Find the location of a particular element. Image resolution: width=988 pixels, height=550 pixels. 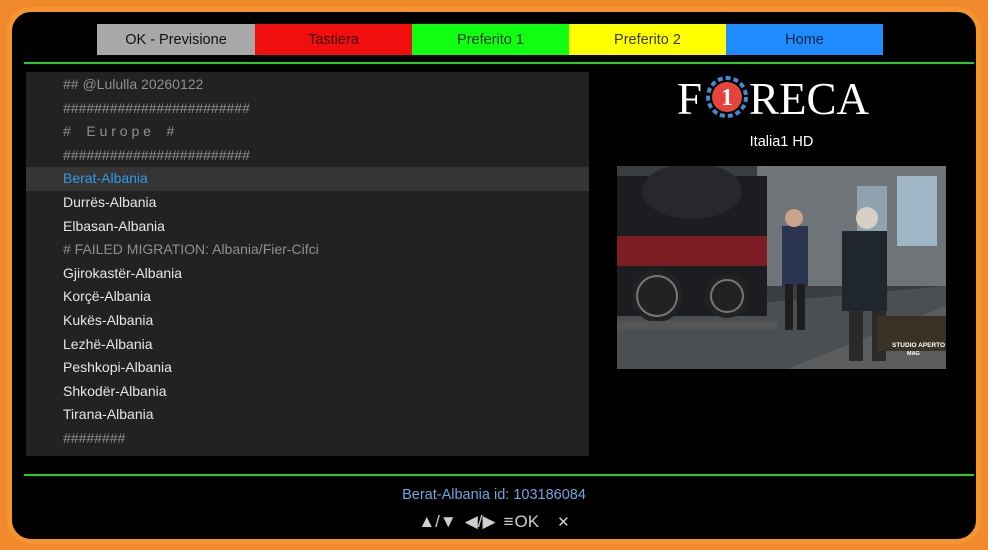

bottom-separator is located at coordinates (499, 475).